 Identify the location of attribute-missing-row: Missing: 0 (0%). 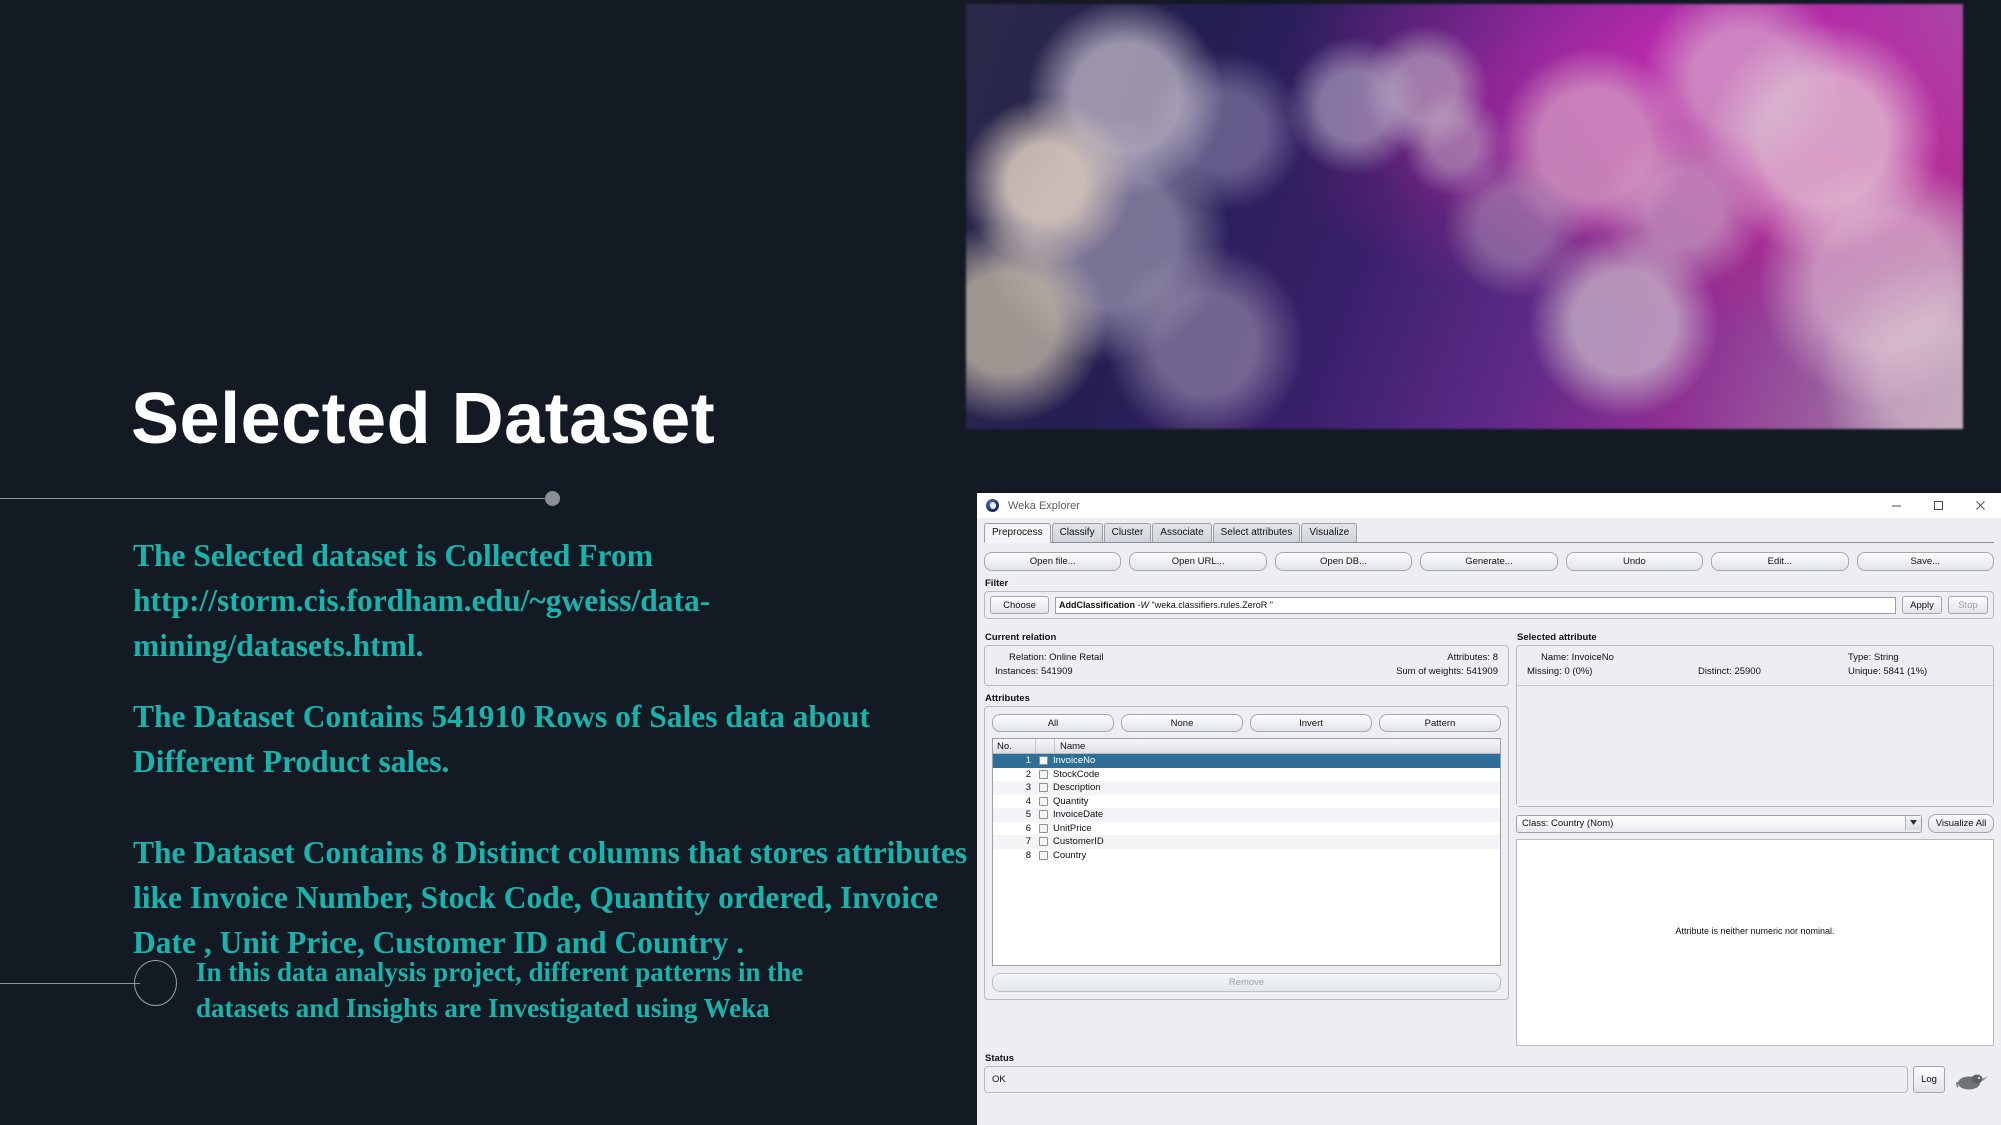
(1612, 672).